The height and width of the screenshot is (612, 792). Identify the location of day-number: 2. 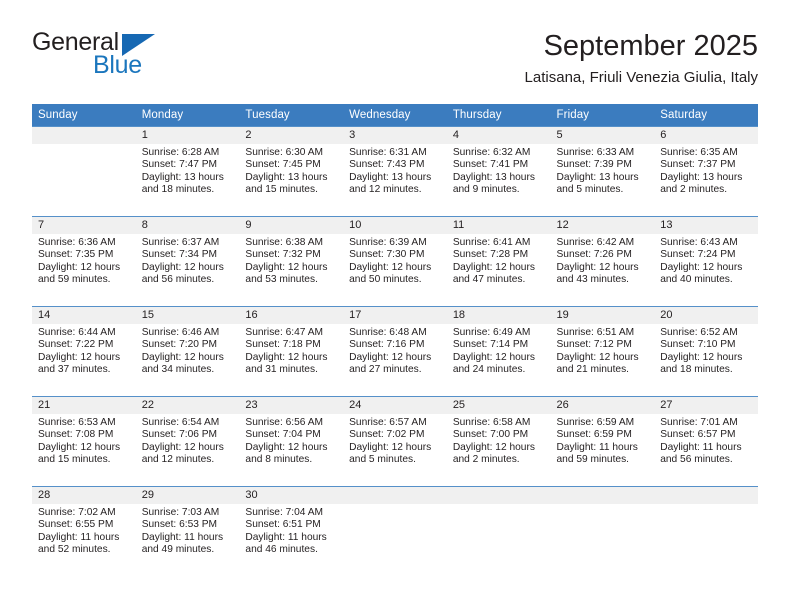
(291, 135).